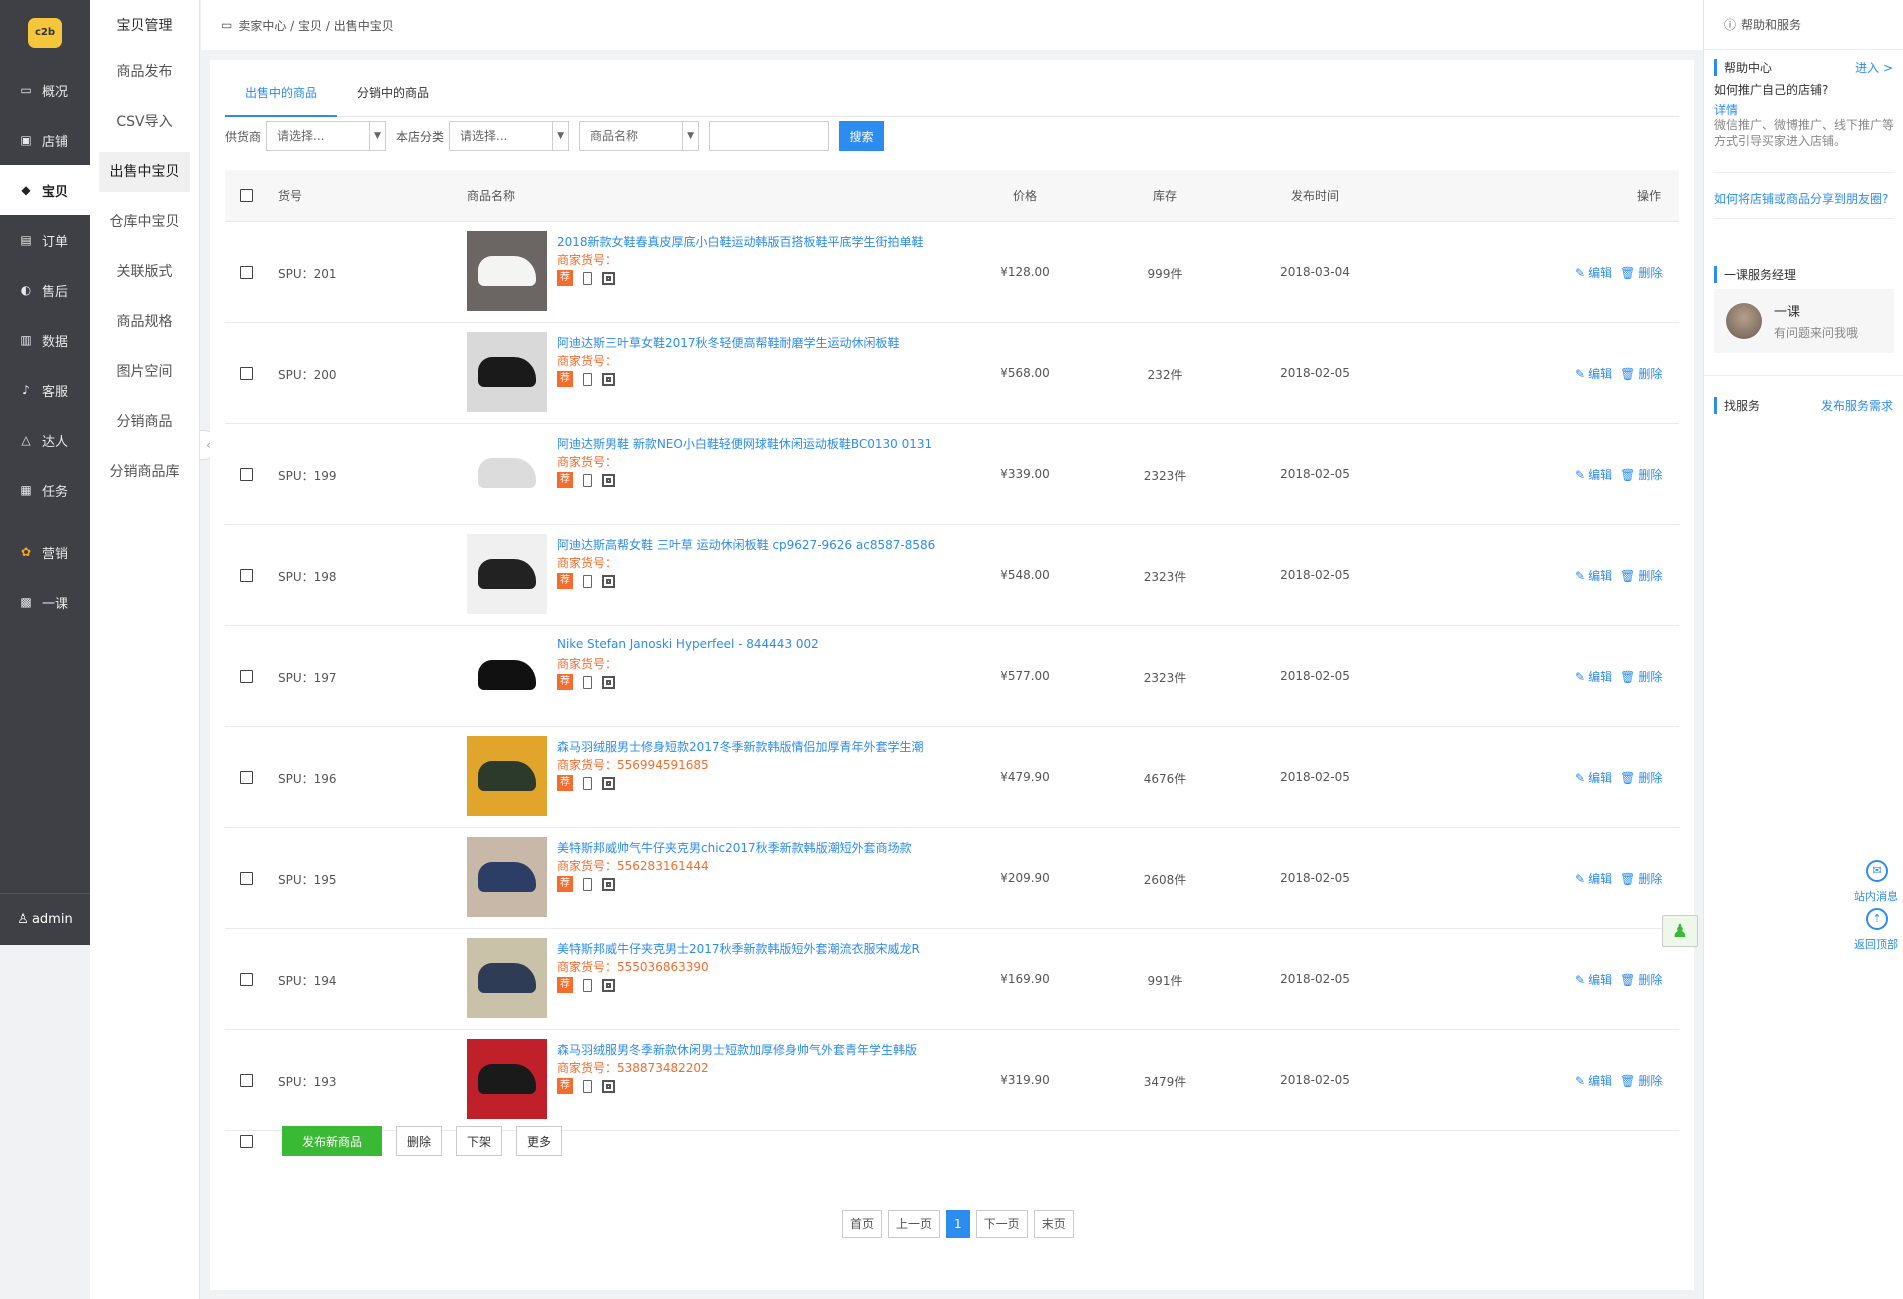 The height and width of the screenshot is (1299, 1903). What do you see at coordinates (509, 136) in the screenshot?
I see `category-select: 请选择... ▼` at bounding box center [509, 136].